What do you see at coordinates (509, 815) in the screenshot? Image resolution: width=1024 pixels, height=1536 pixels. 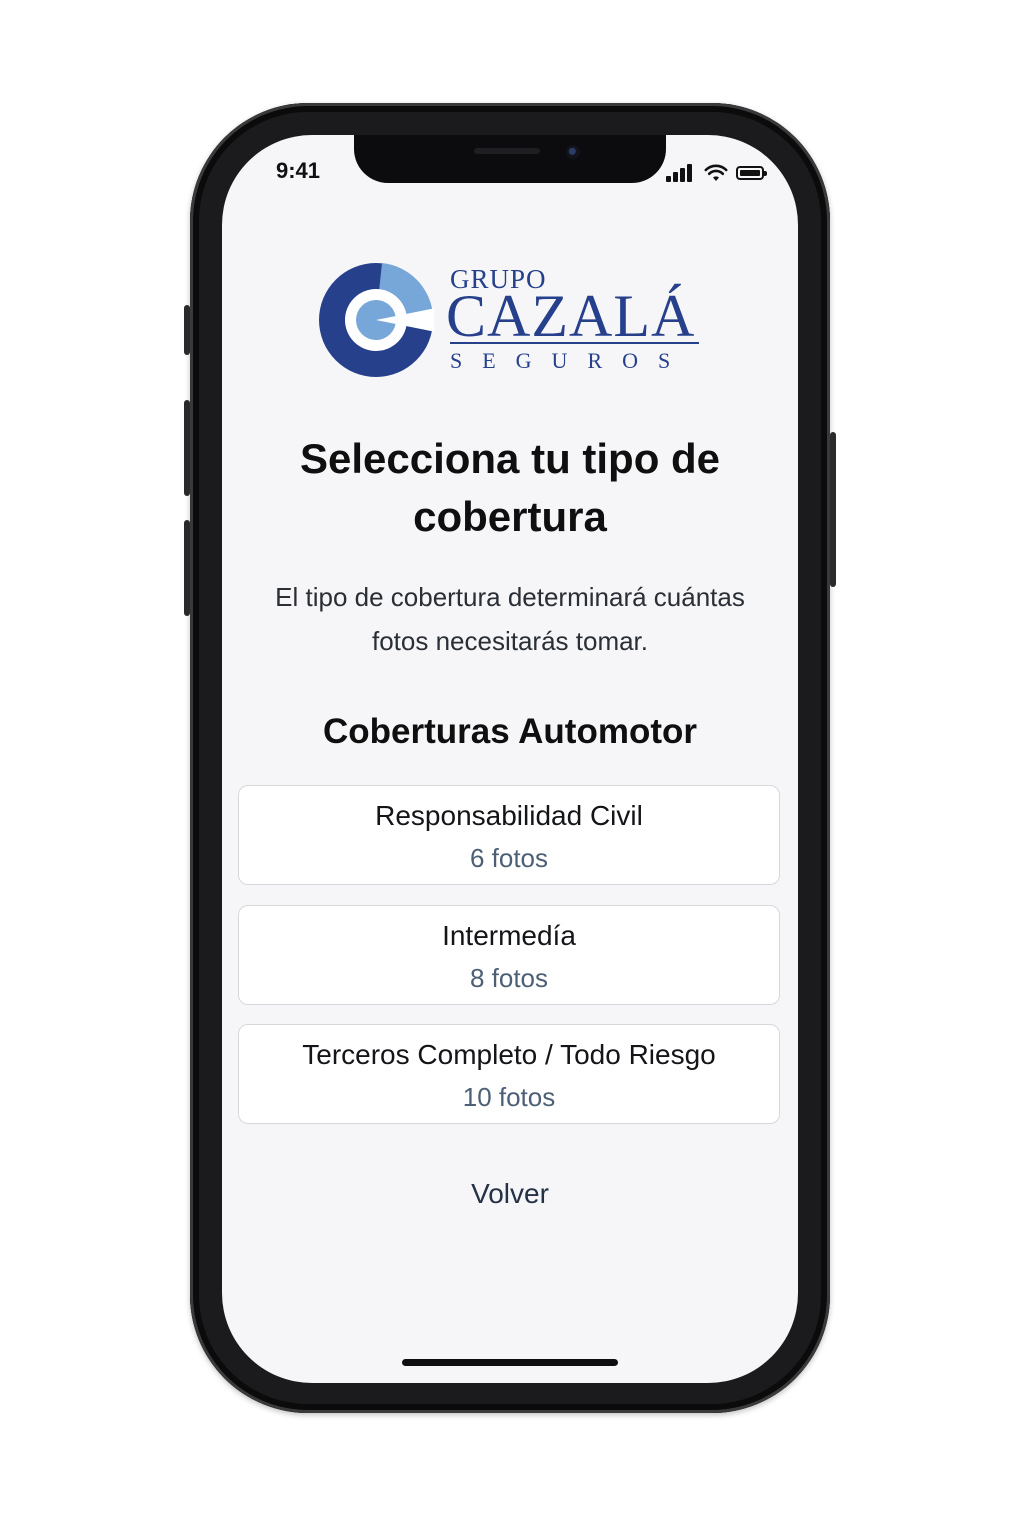 I see `coverage-name: Responsabilidad Civil` at bounding box center [509, 815].